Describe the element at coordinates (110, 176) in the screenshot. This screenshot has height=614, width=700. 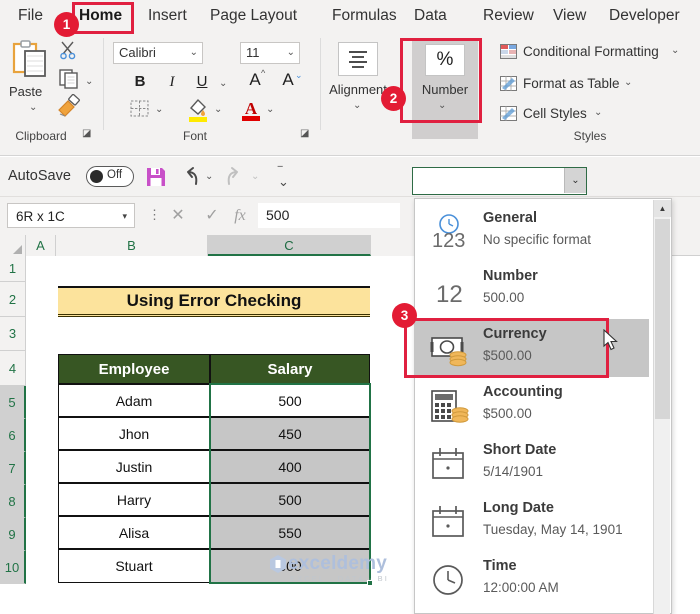
I see `autosave-toggle: Off` at that location.